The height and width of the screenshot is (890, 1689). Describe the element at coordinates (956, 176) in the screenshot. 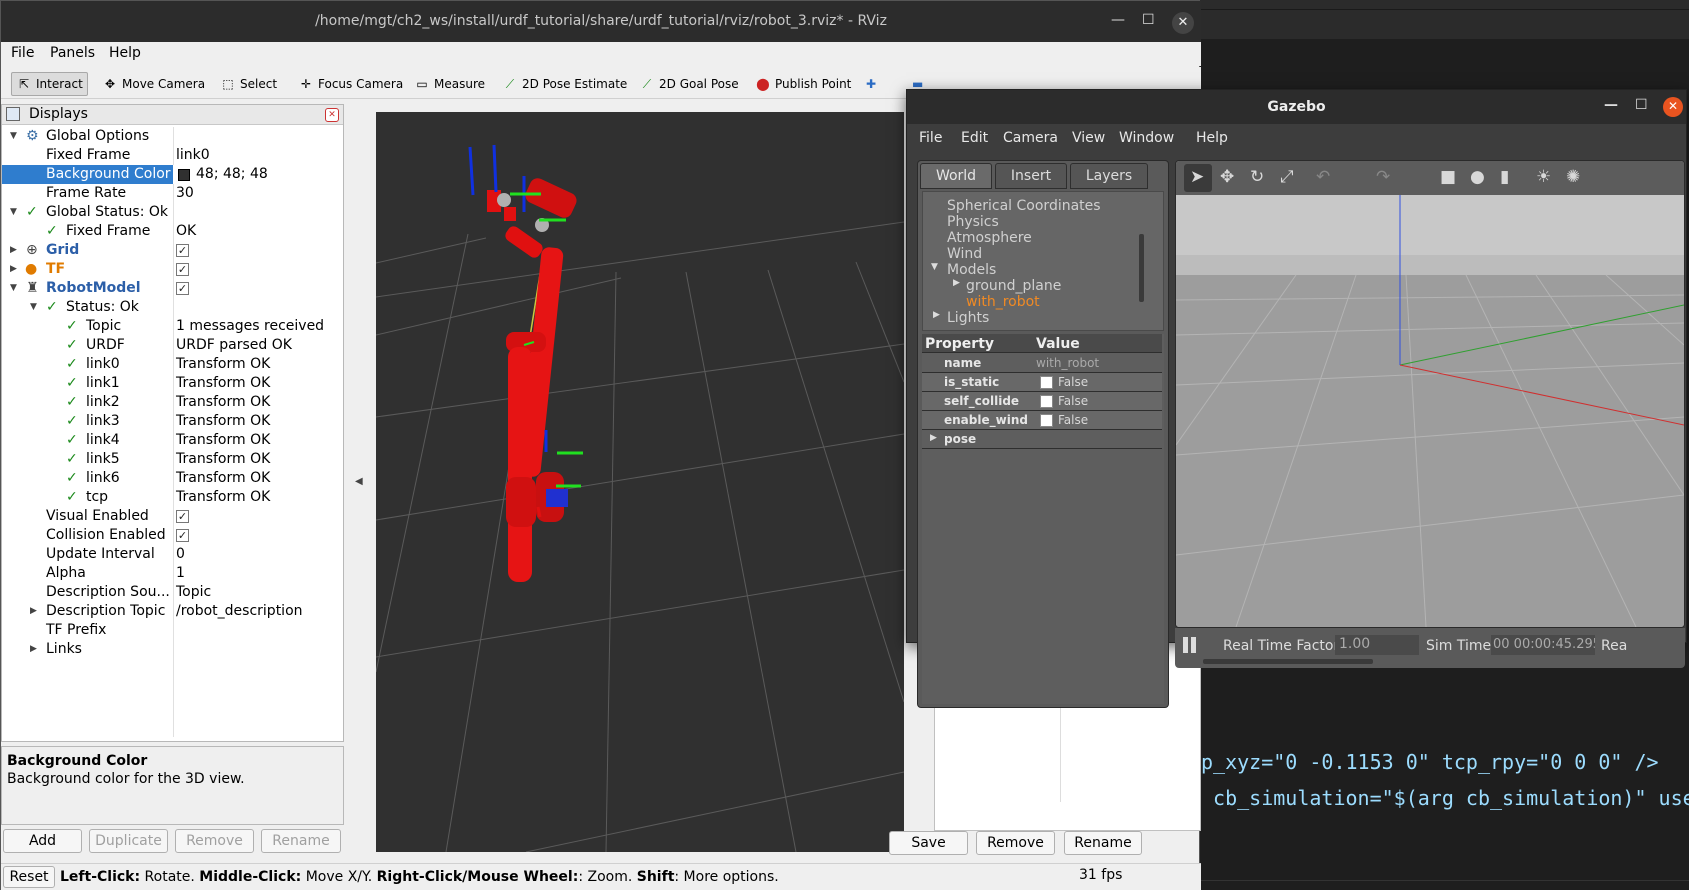

I see `tab-world: World` at that location.